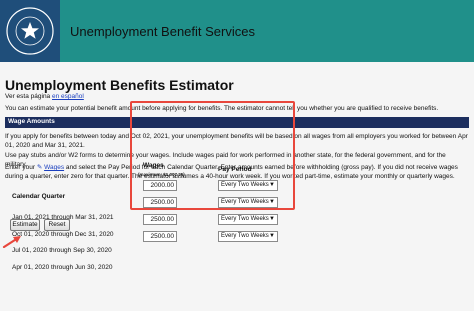  What do you see at coordinates (68, 96) in the screenshot?
I see `spanish-link: en español` at bounding box center [68, 96].